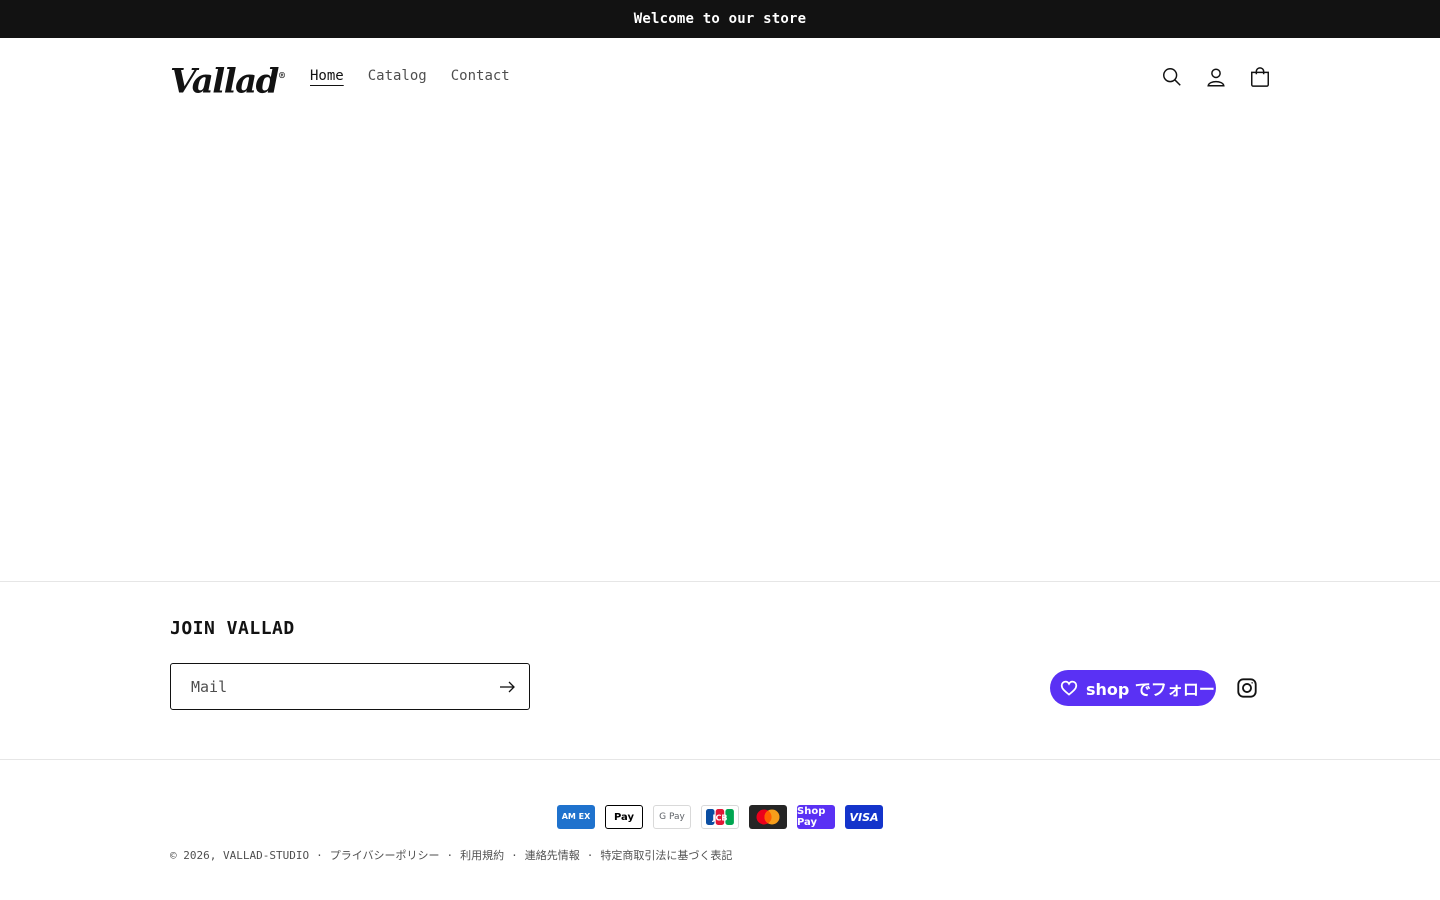 Image resolution: width=1440 pixels, height=900 pixels. I want to click on header-icons, so click(1216, 77).